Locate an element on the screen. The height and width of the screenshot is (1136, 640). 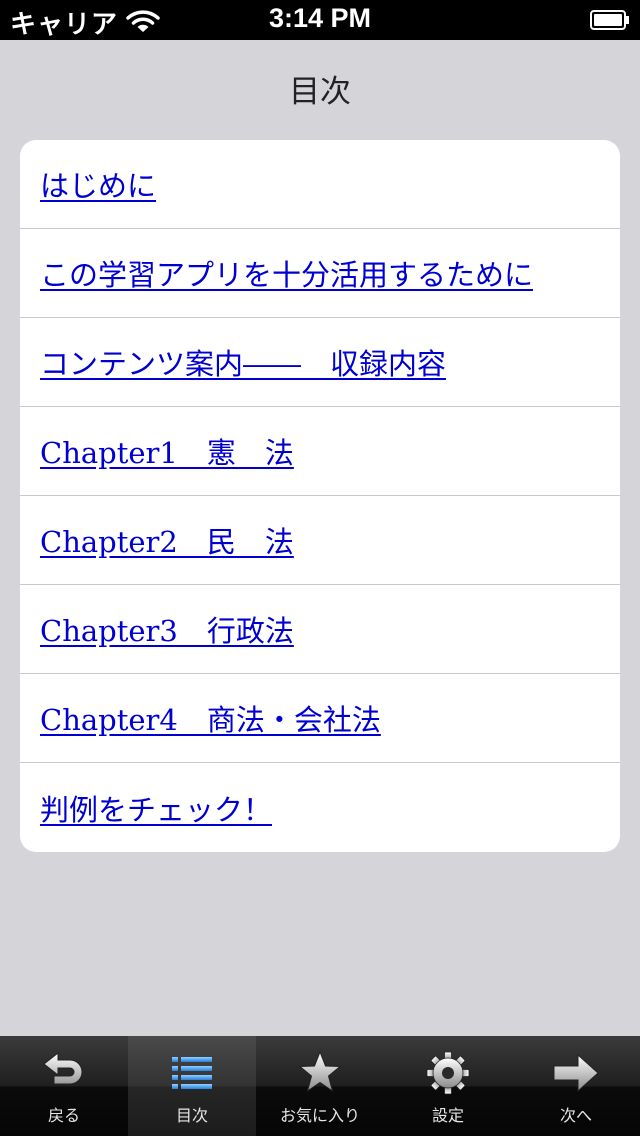
toc-link-chapter3: Chapter3 行政法 is located at coordinates (167, 629).